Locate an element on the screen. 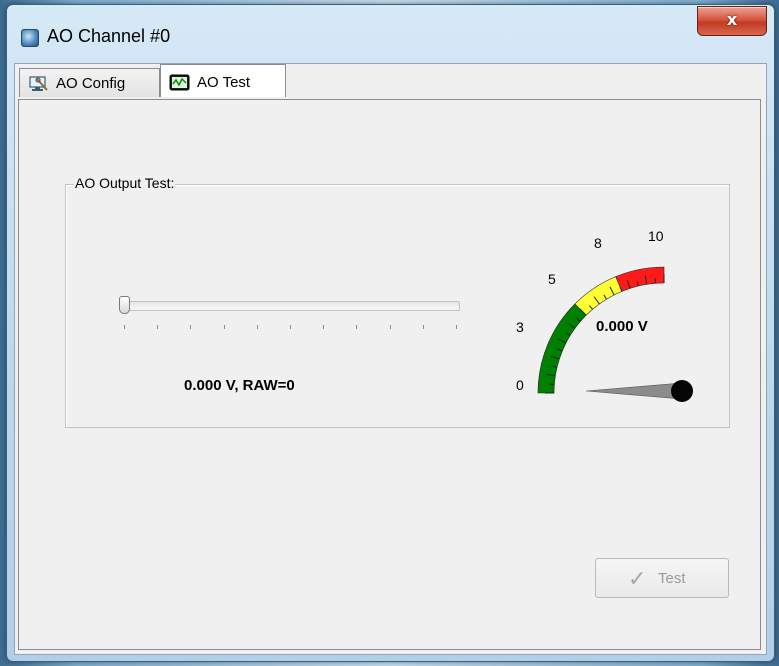  tab-ao-config: AO Config is located at coordinates (89, 82).